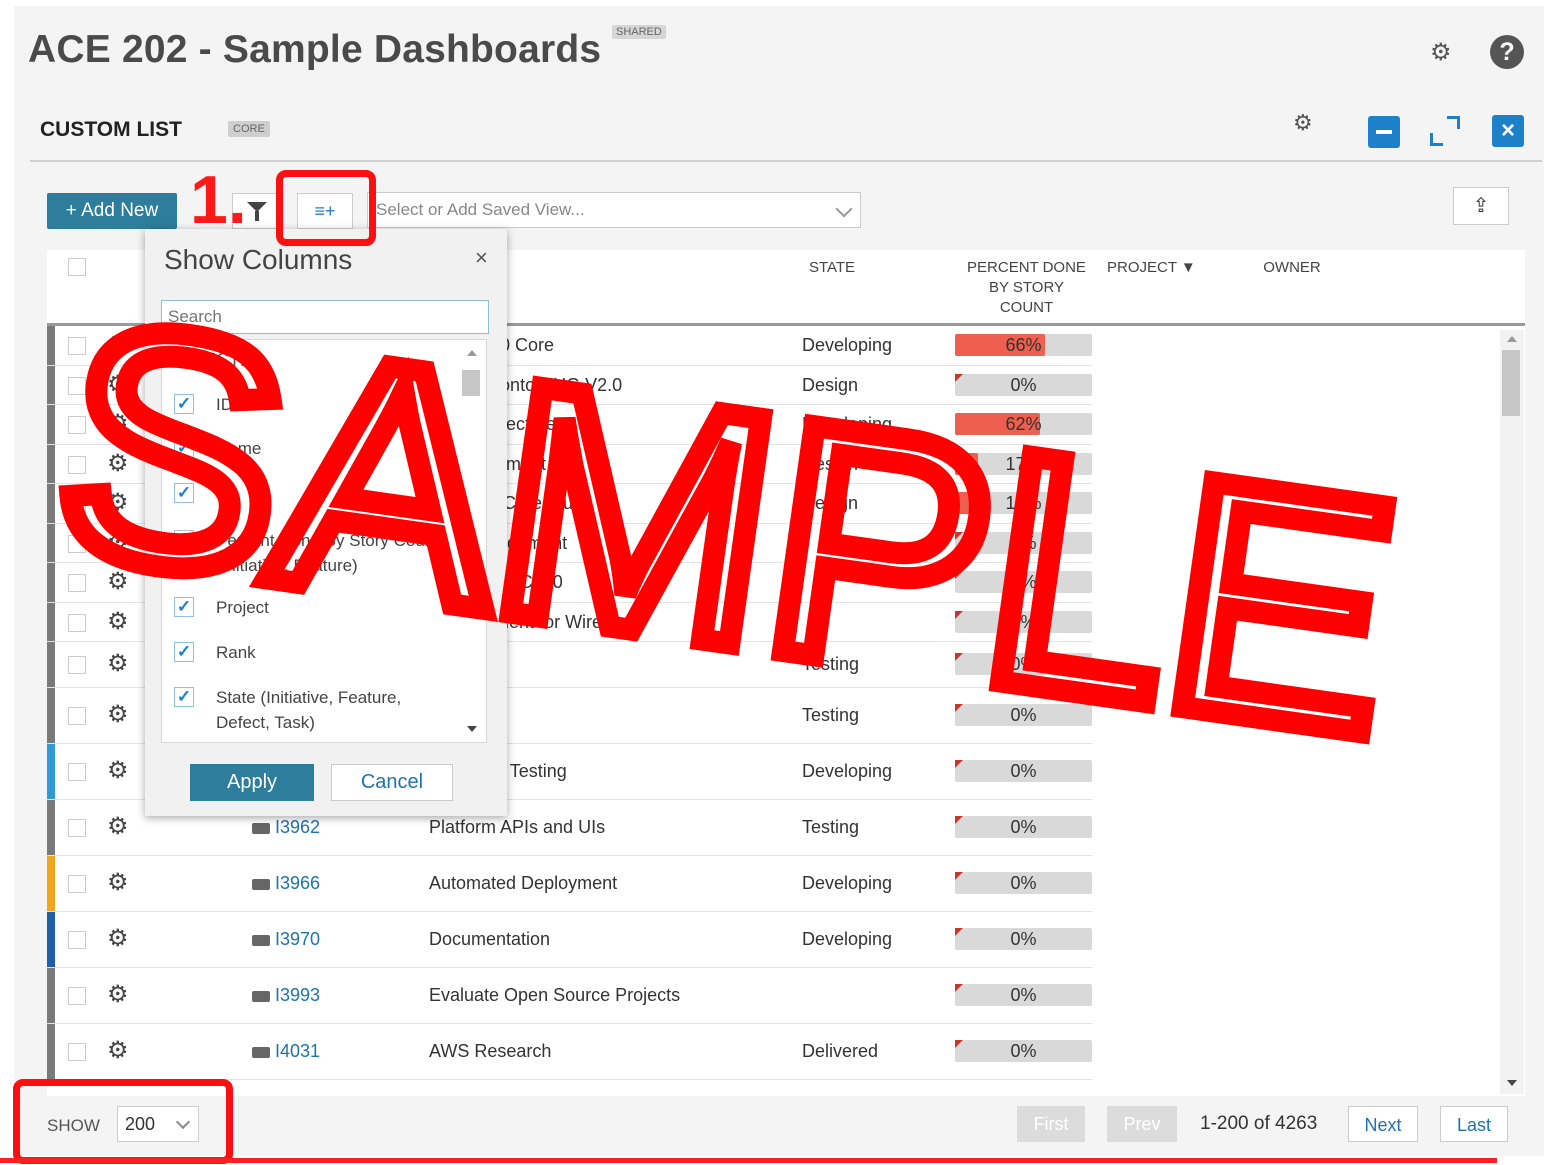 This screenshot has height=1165, width=1545. What do you see at coordinates (1508, 131) in the screenshot?
I see `close-panel-button: ×` at bounding box center [1508, 131].